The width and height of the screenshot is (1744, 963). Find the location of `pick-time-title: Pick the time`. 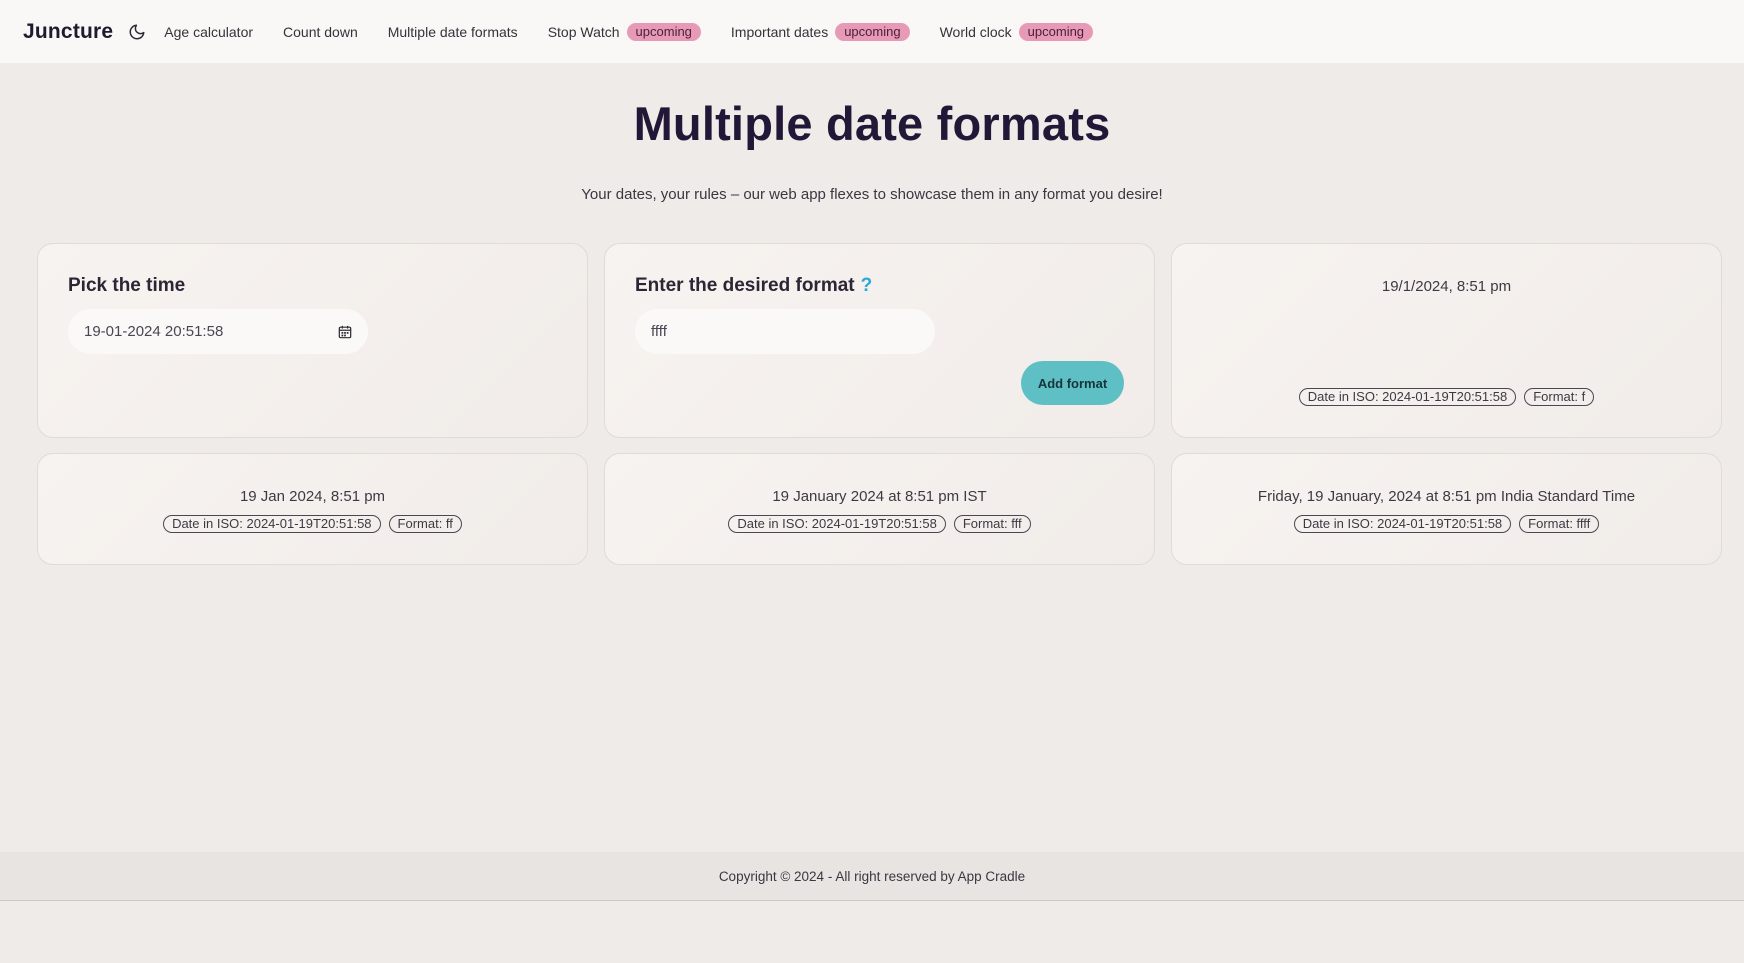

pick-time-title: Pick the time is located at coordinates (127, 285).